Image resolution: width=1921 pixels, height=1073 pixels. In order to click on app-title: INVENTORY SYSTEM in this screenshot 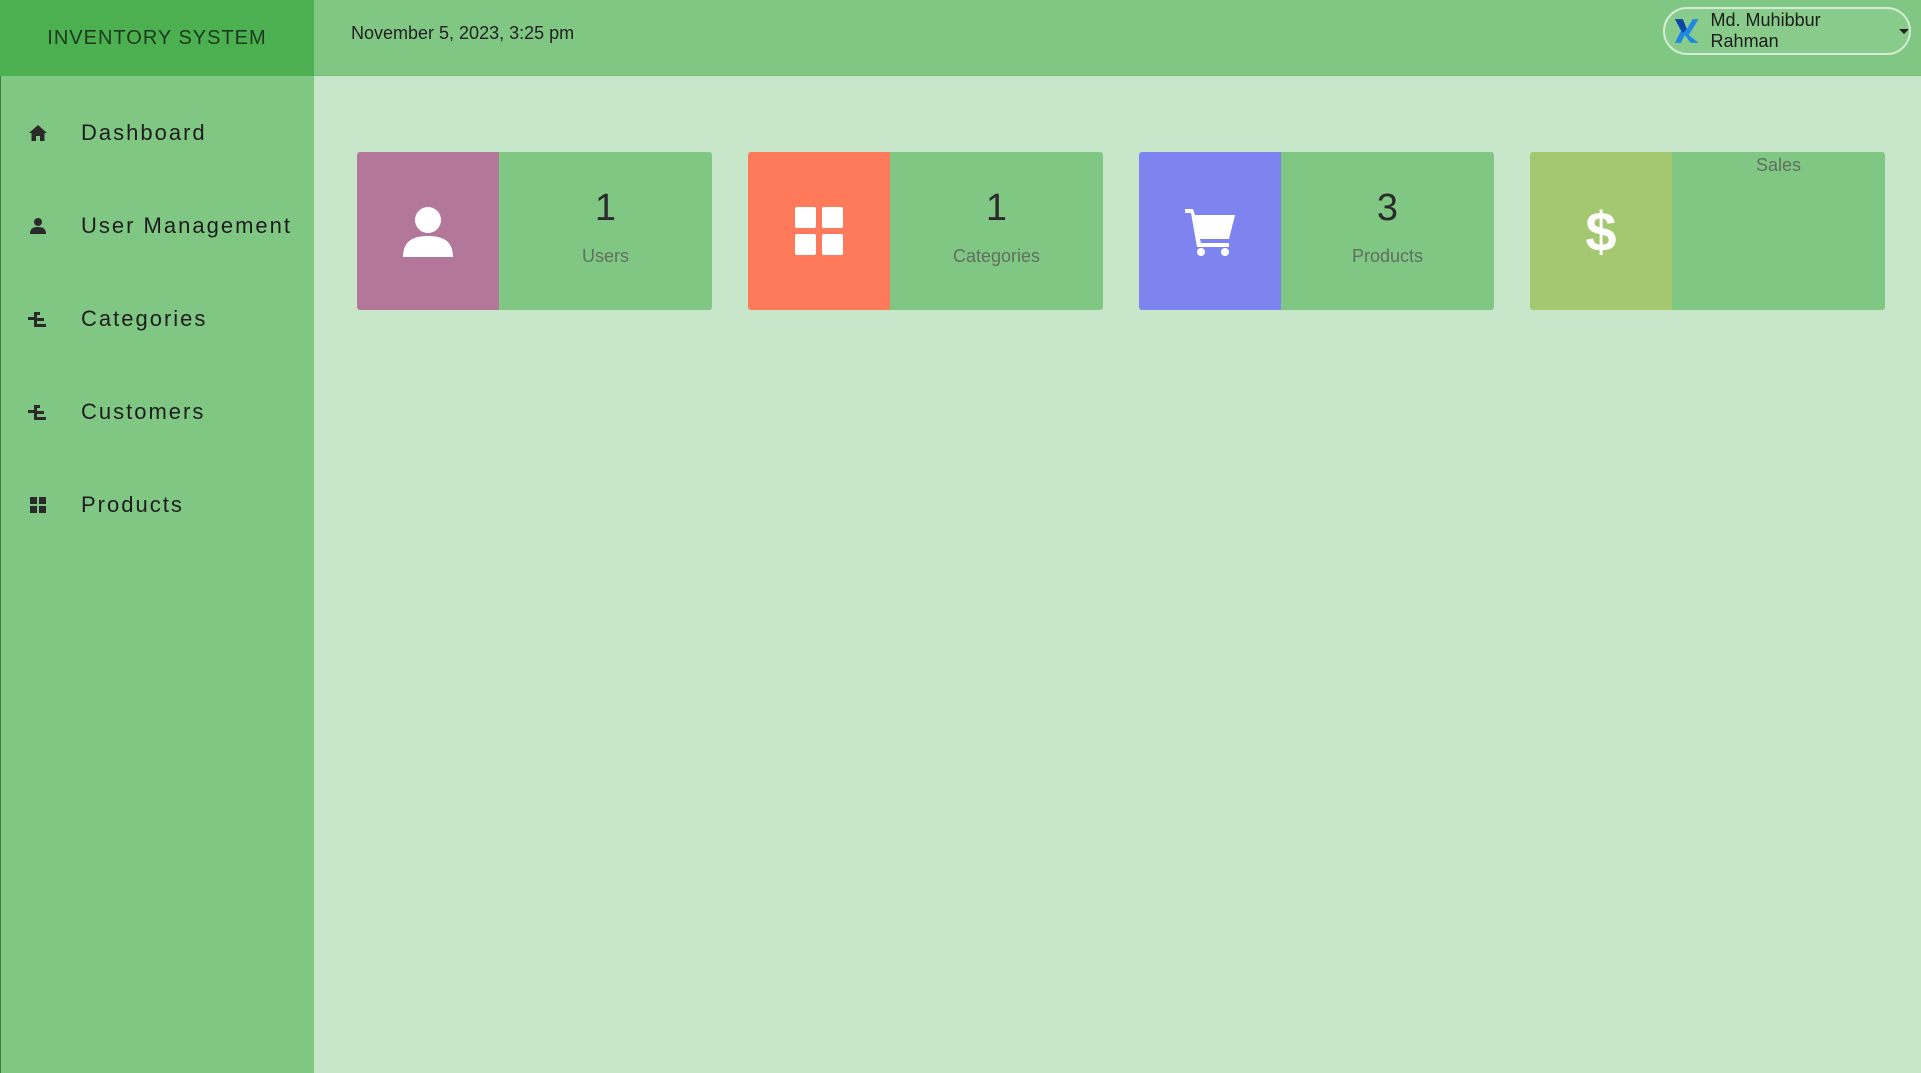, I will do `click(157, 38)`.